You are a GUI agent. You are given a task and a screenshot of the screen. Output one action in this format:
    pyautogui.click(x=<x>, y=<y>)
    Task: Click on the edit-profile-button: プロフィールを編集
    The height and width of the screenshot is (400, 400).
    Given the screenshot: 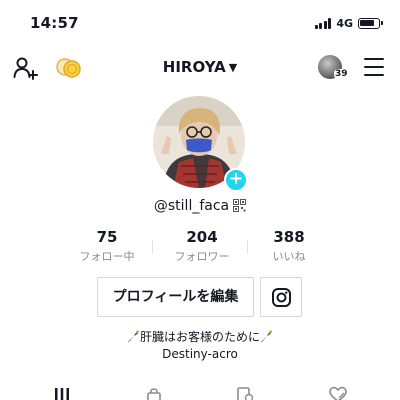 What is the action you would take?
    pyautogui.click(x=175, y=297)
    